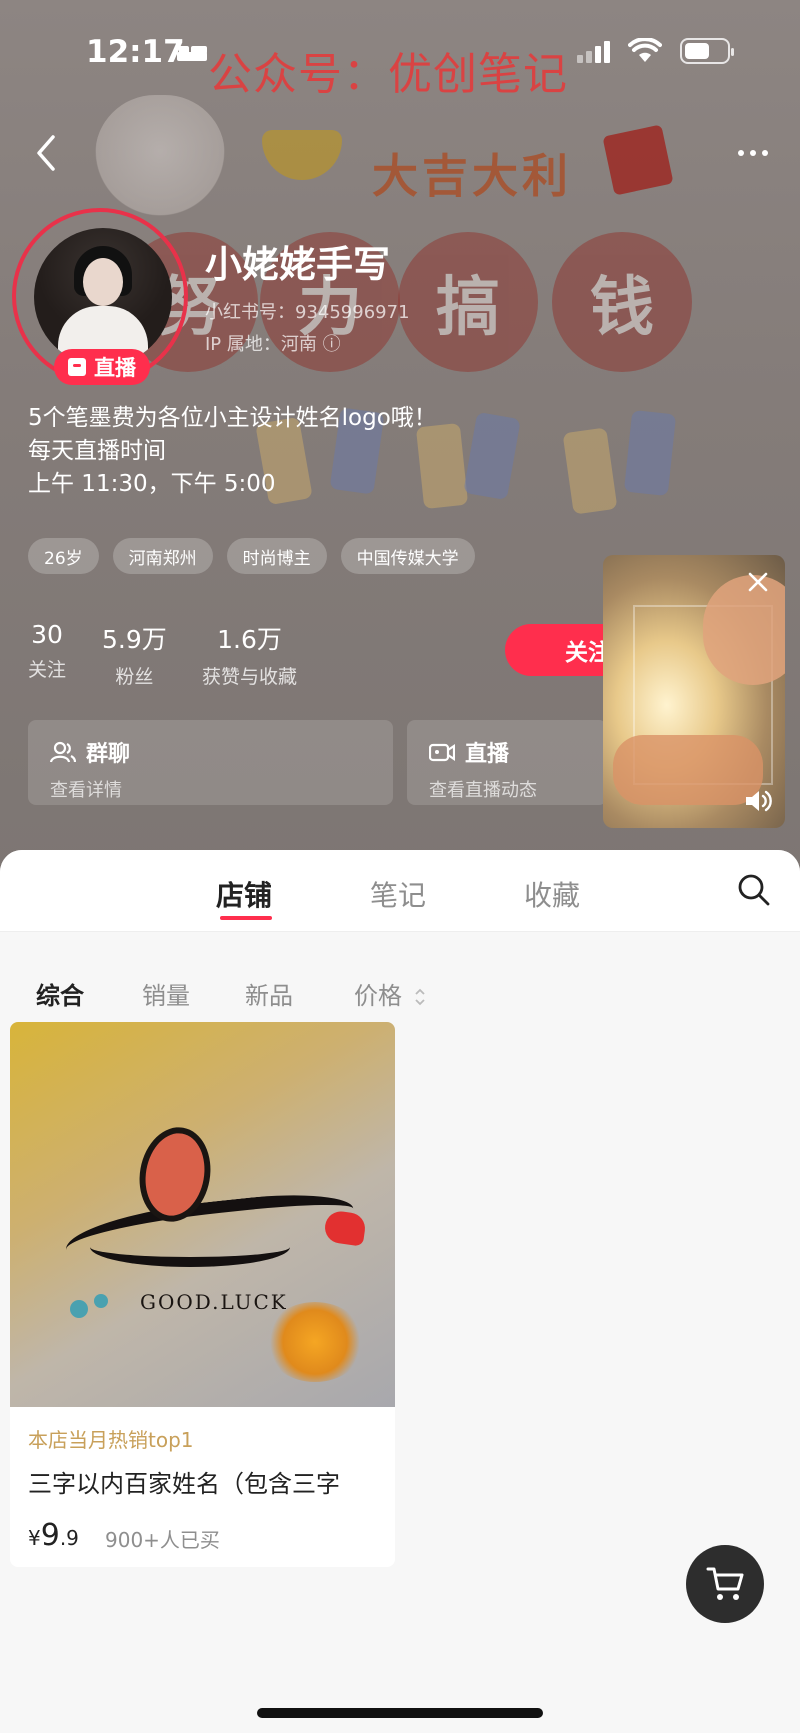 This screenshot has height=1733, width=800. I want to click on product-price: ¥9.9, so click(53, 1535).